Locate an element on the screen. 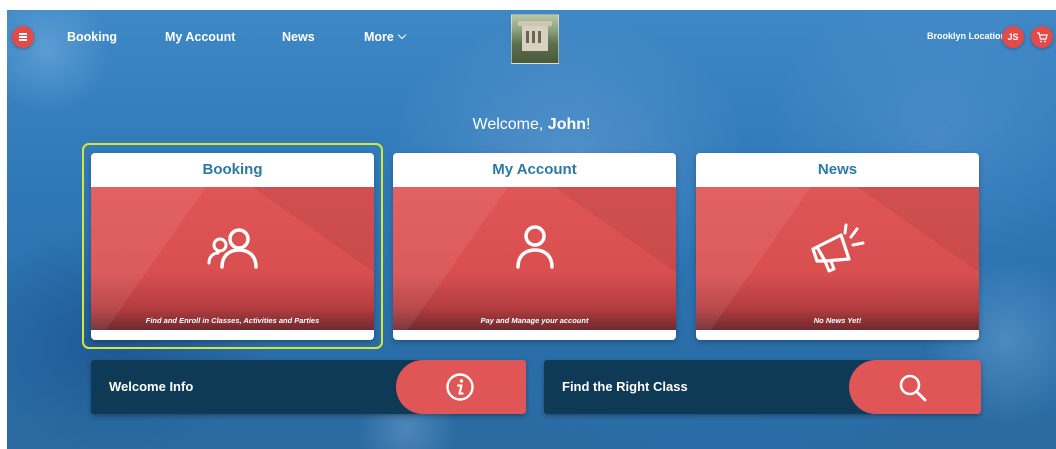 The width and height of the screenshot is (1056, 449). welcome-message: Welcome, John! is located at coordinates (531, 125).